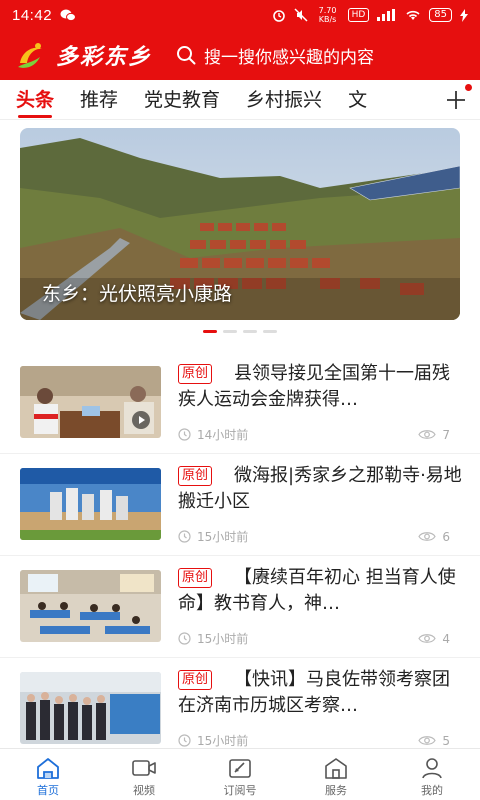  I want to click on wechat-icon, so click(68, 15).